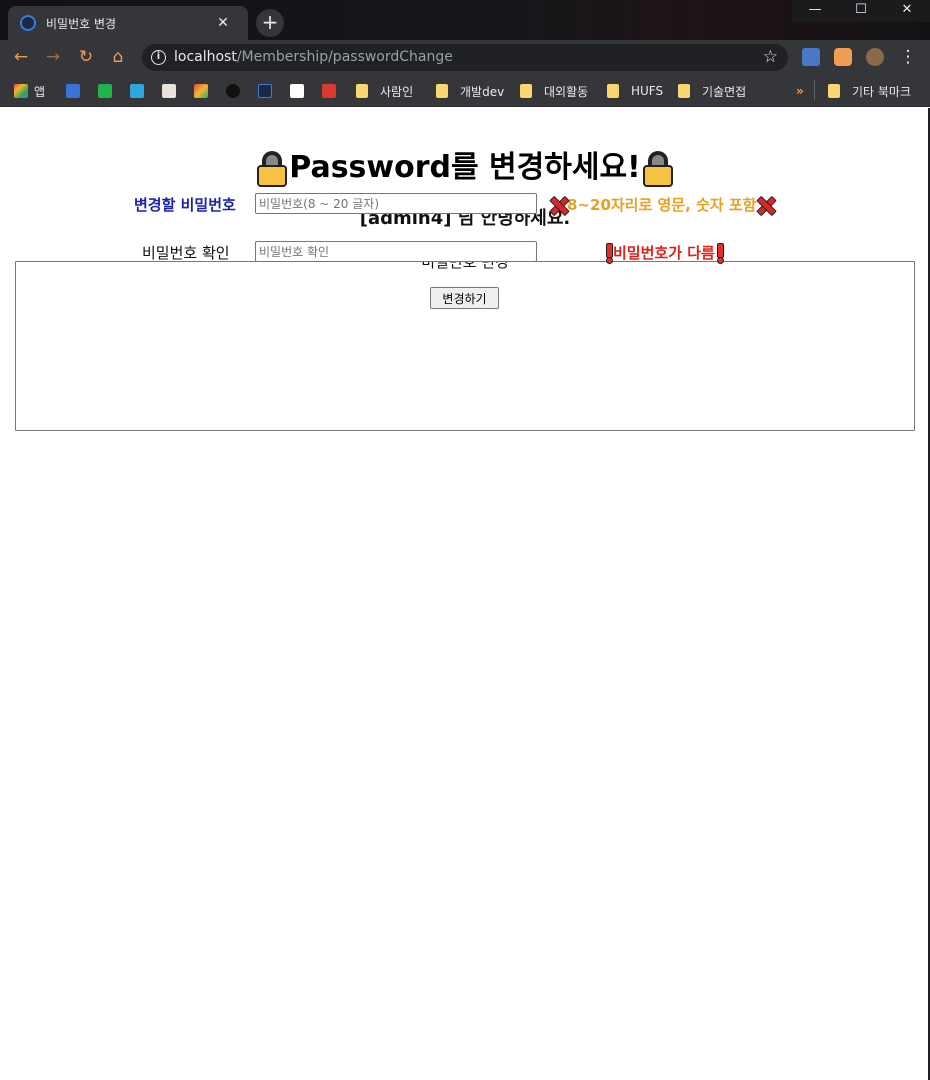  I want to click on bookmark-star-icon: ☆, so click(770, 57).